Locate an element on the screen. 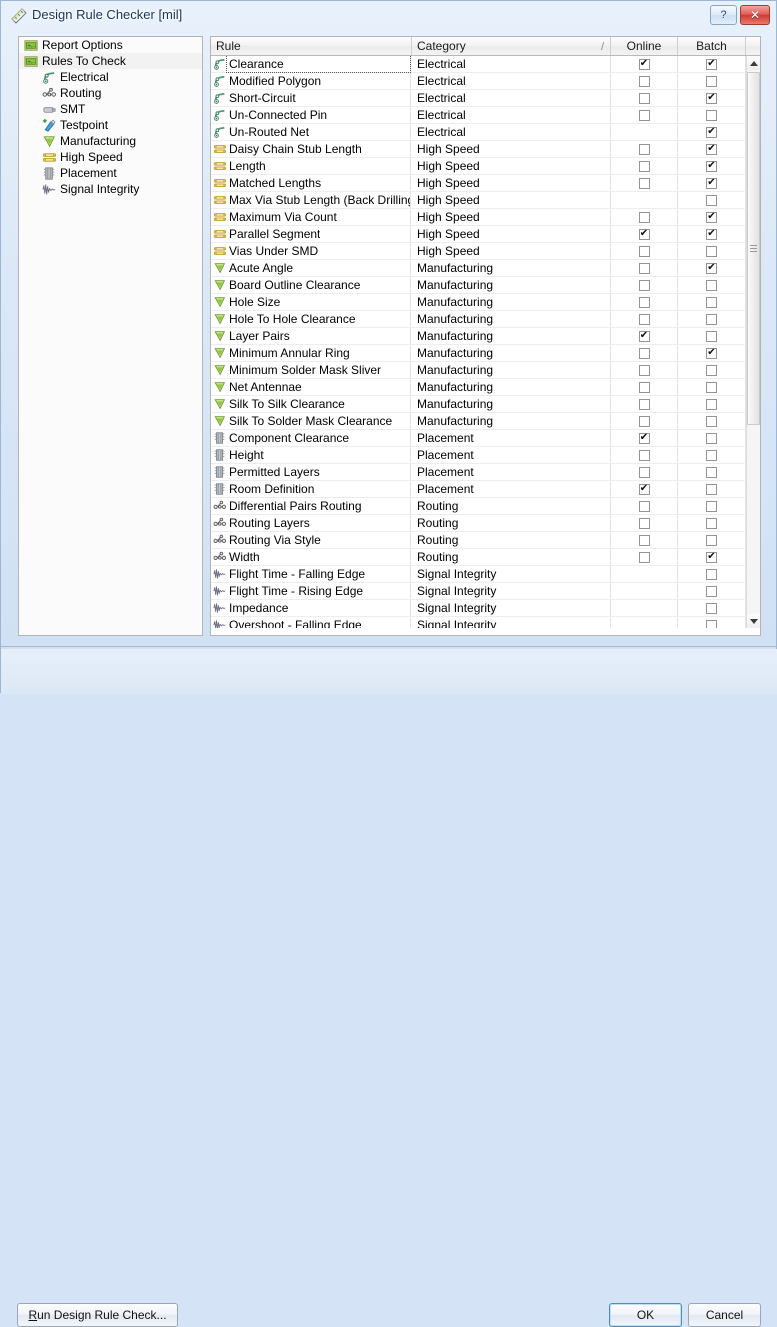 The width and height of the screenshot is (777, 1327). sidebar-item-placement: Placement is located at coordinates (110, 173).